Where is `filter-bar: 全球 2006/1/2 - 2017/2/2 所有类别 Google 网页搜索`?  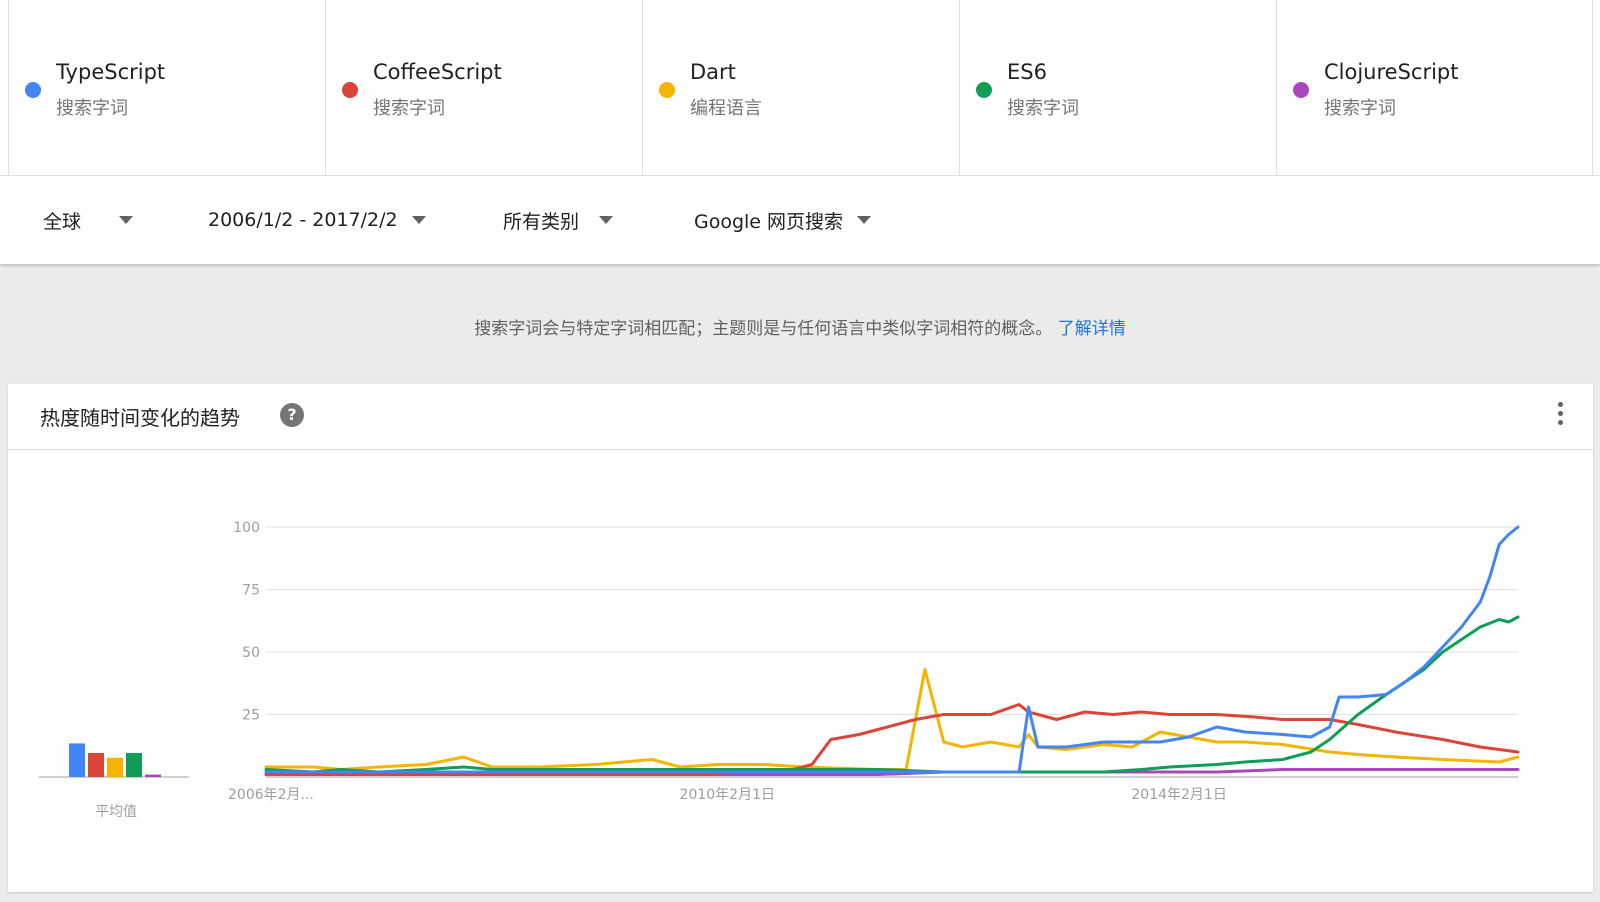 filter-bar: 全球 2006/1/2 - 2017/2/2 所有类别 Google 网页搜索 is located at coordinates (800, 220).